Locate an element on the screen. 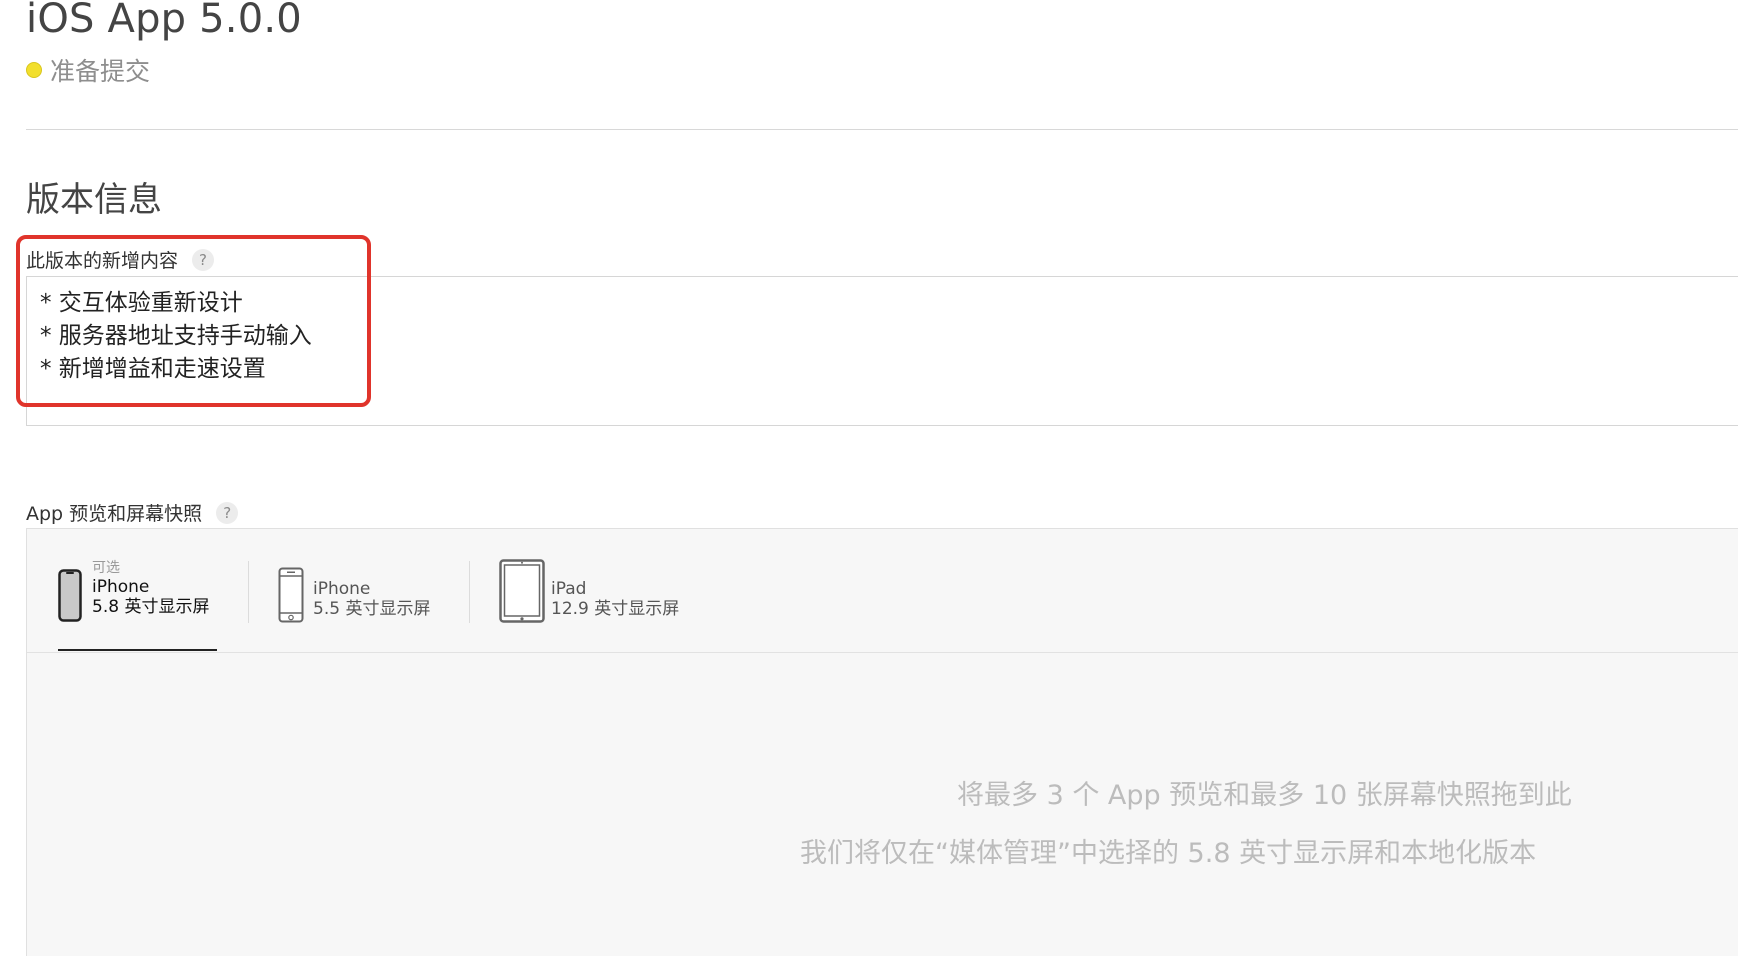 This screenshot has height=956, width=1738. tab-size-label: 5.8 英寸显示屏 is located at coordinates (151, 607).